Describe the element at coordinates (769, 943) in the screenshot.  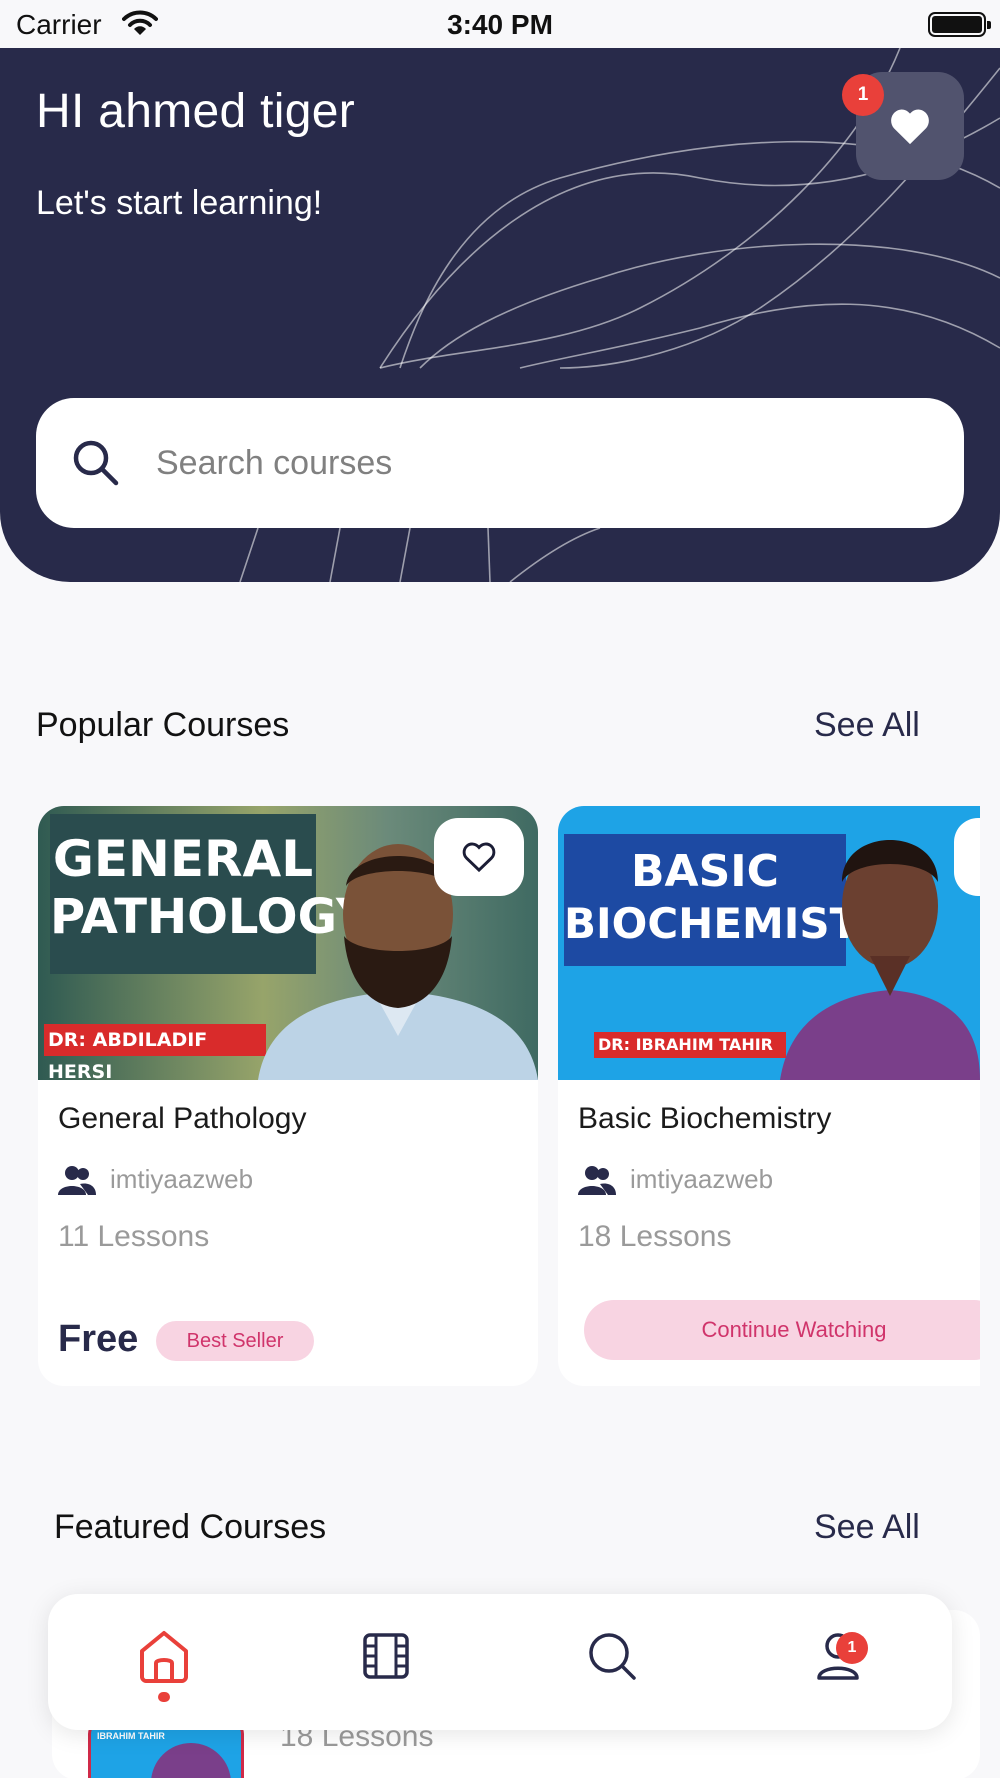
I see `course-thumbnail: BASIC BIOCHEMISTRY DR: IBRAHIM TAHIR` at that location.